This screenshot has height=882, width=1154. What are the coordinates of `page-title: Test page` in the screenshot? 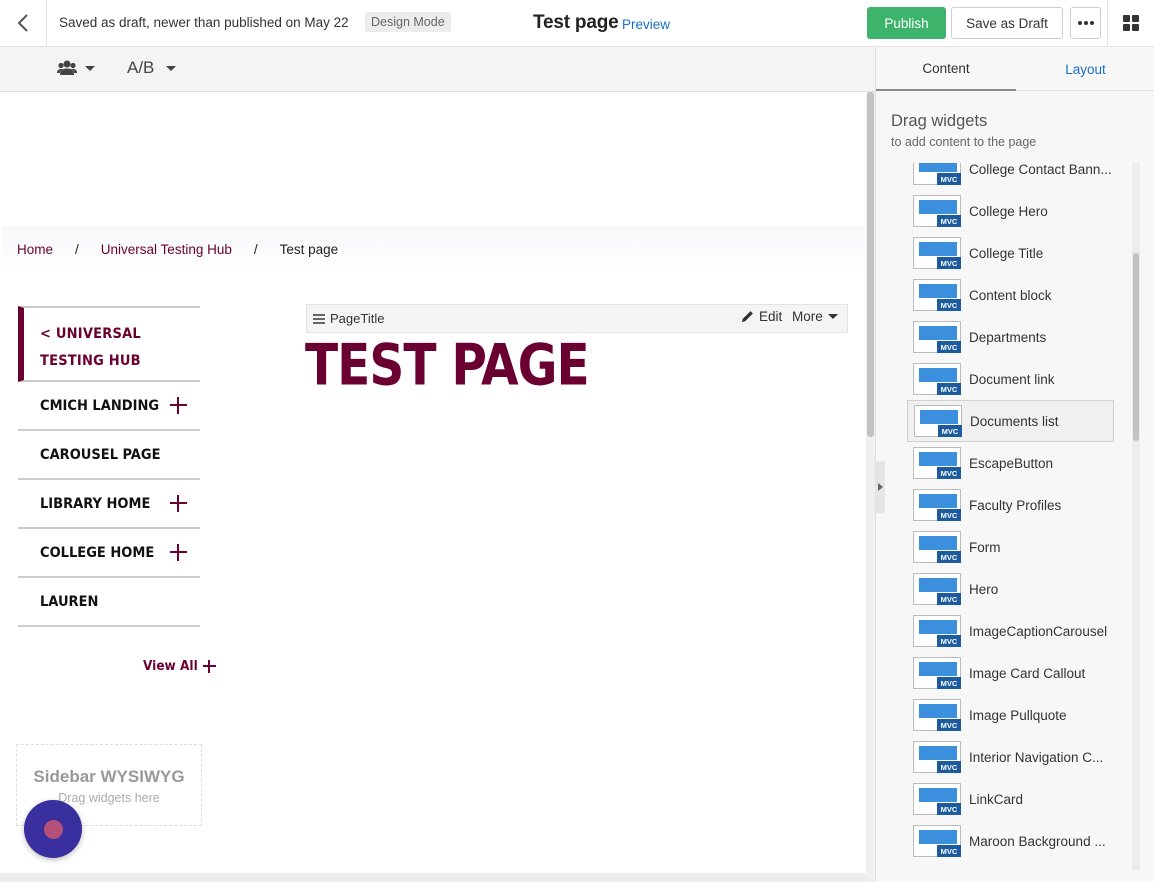 It's located at (576, 22).